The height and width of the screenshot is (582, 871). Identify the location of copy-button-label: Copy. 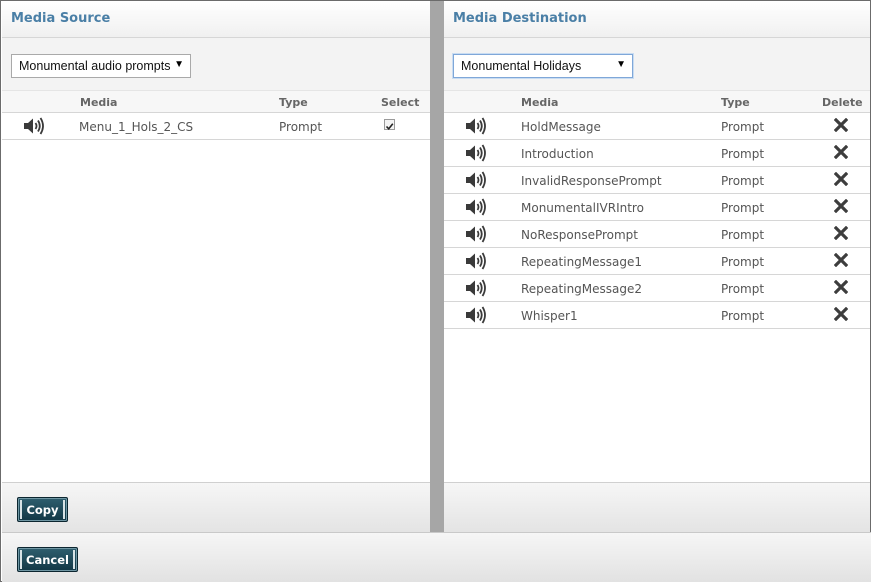
(42, 510).